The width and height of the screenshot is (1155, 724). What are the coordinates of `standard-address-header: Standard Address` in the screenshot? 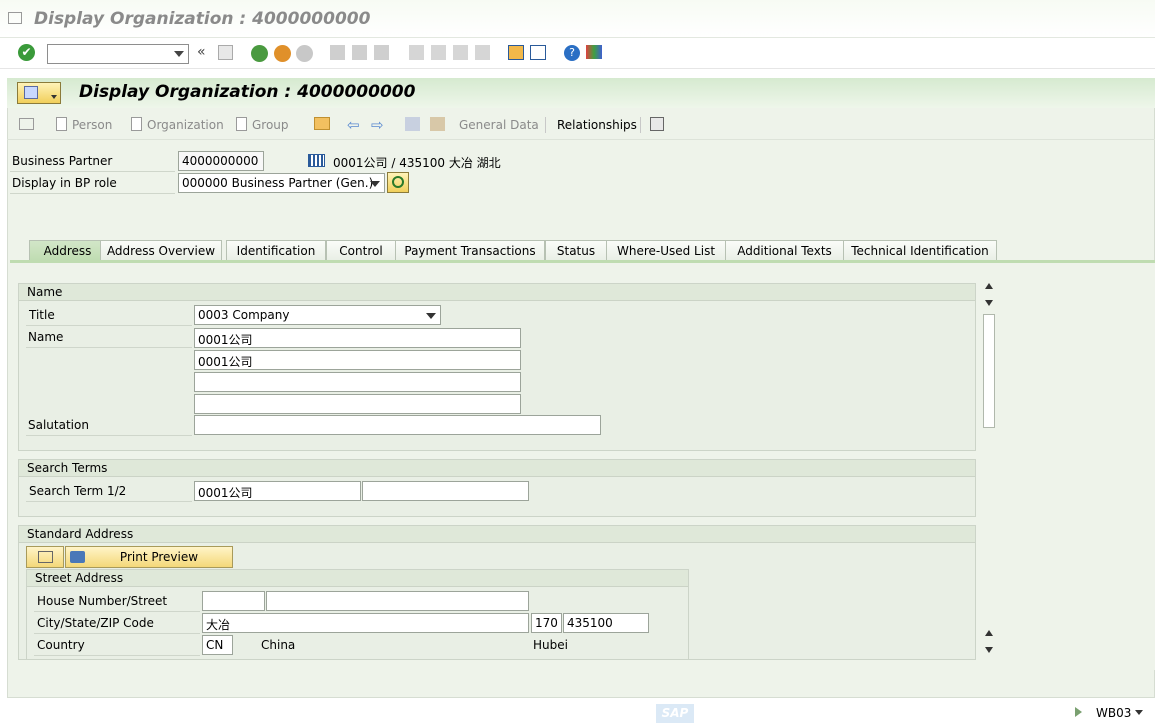 It's located at (497, 534).